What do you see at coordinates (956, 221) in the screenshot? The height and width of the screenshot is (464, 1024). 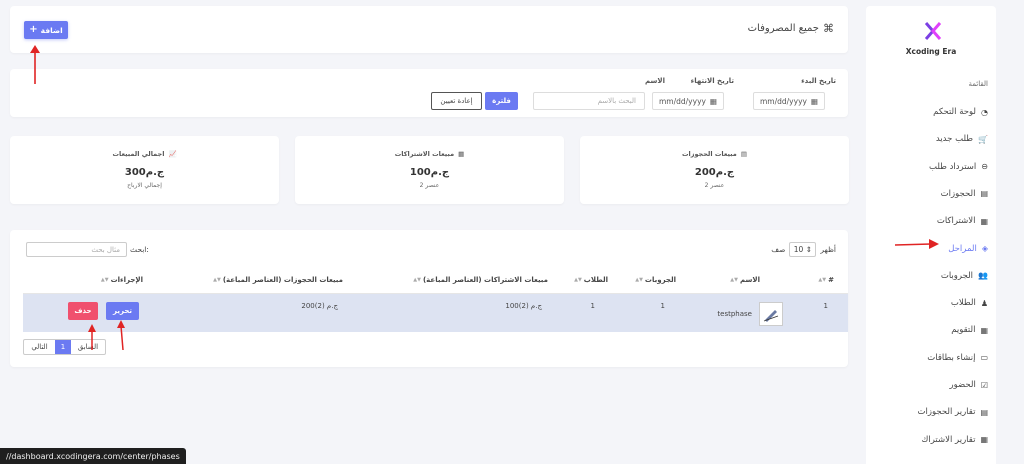 I see `sidebar-item-label: الاشتراكات` at bounding box center [956, 221].